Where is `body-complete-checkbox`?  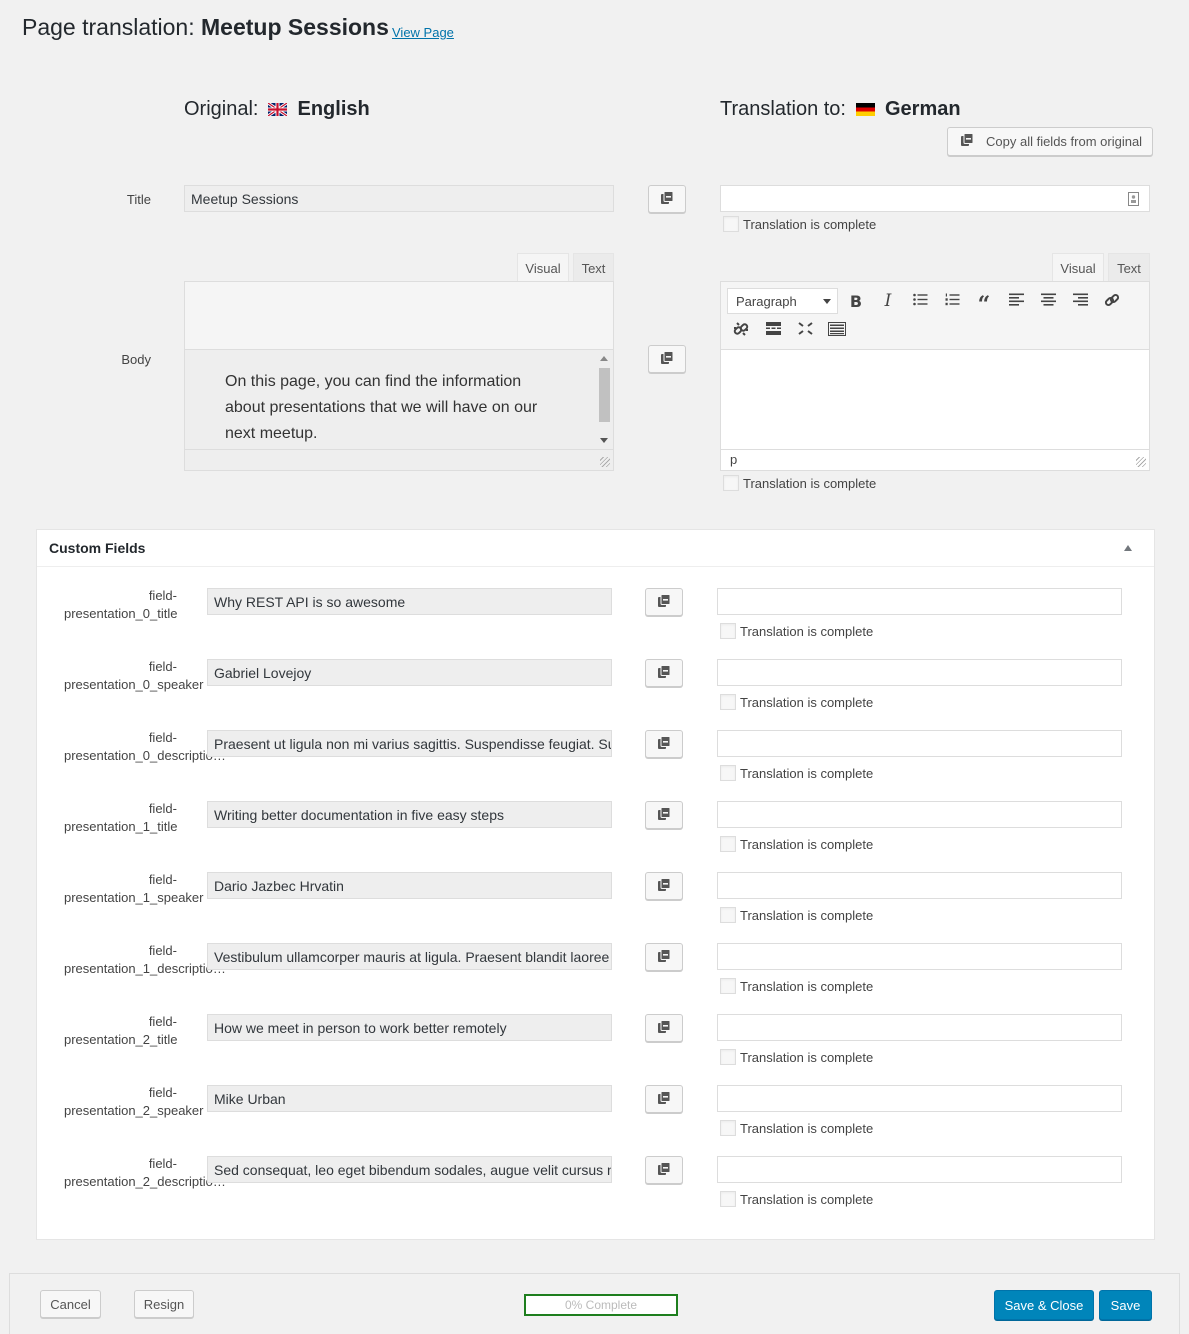
body-complete-checkbox is located at coordinates (731, 483).